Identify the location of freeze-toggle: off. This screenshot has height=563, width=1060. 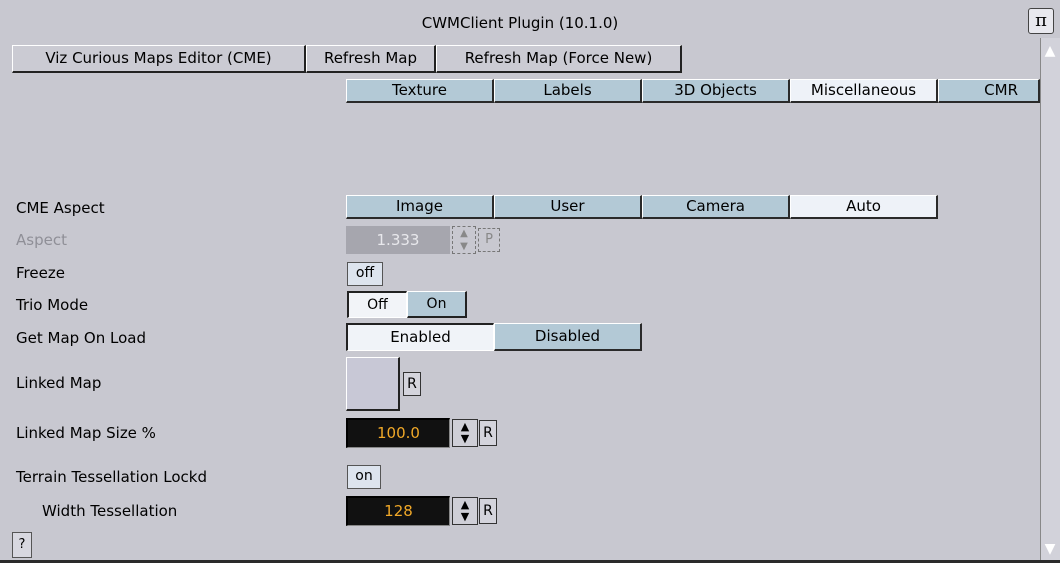
(365, 274).